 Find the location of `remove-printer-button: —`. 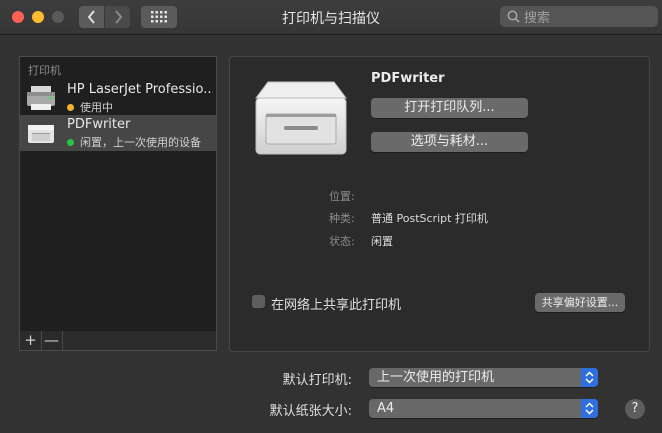

remove-printer-button: — is located at coordinates (52, 340).